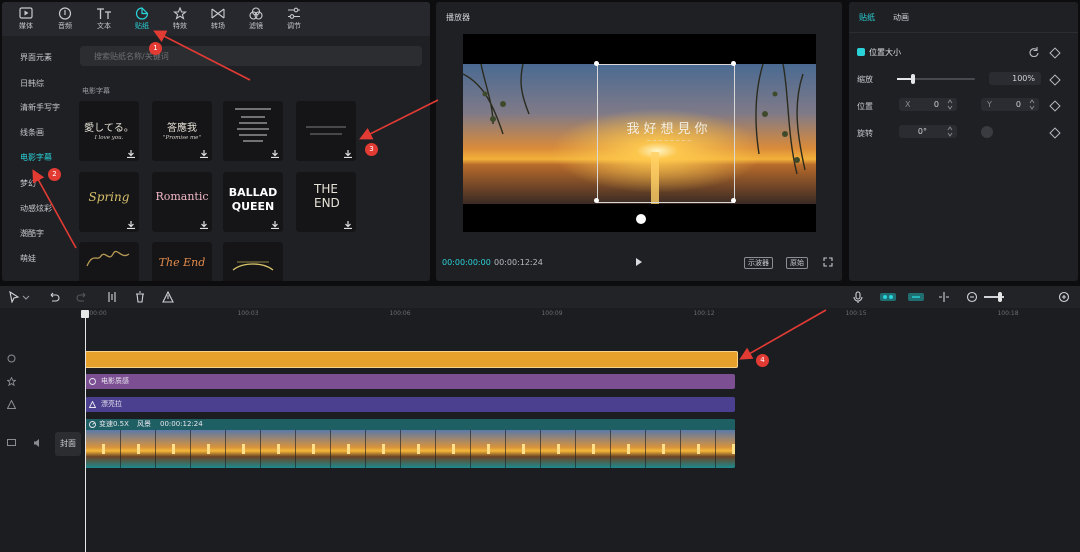  I want to click on sticker-track-icon, so click(11, 358).